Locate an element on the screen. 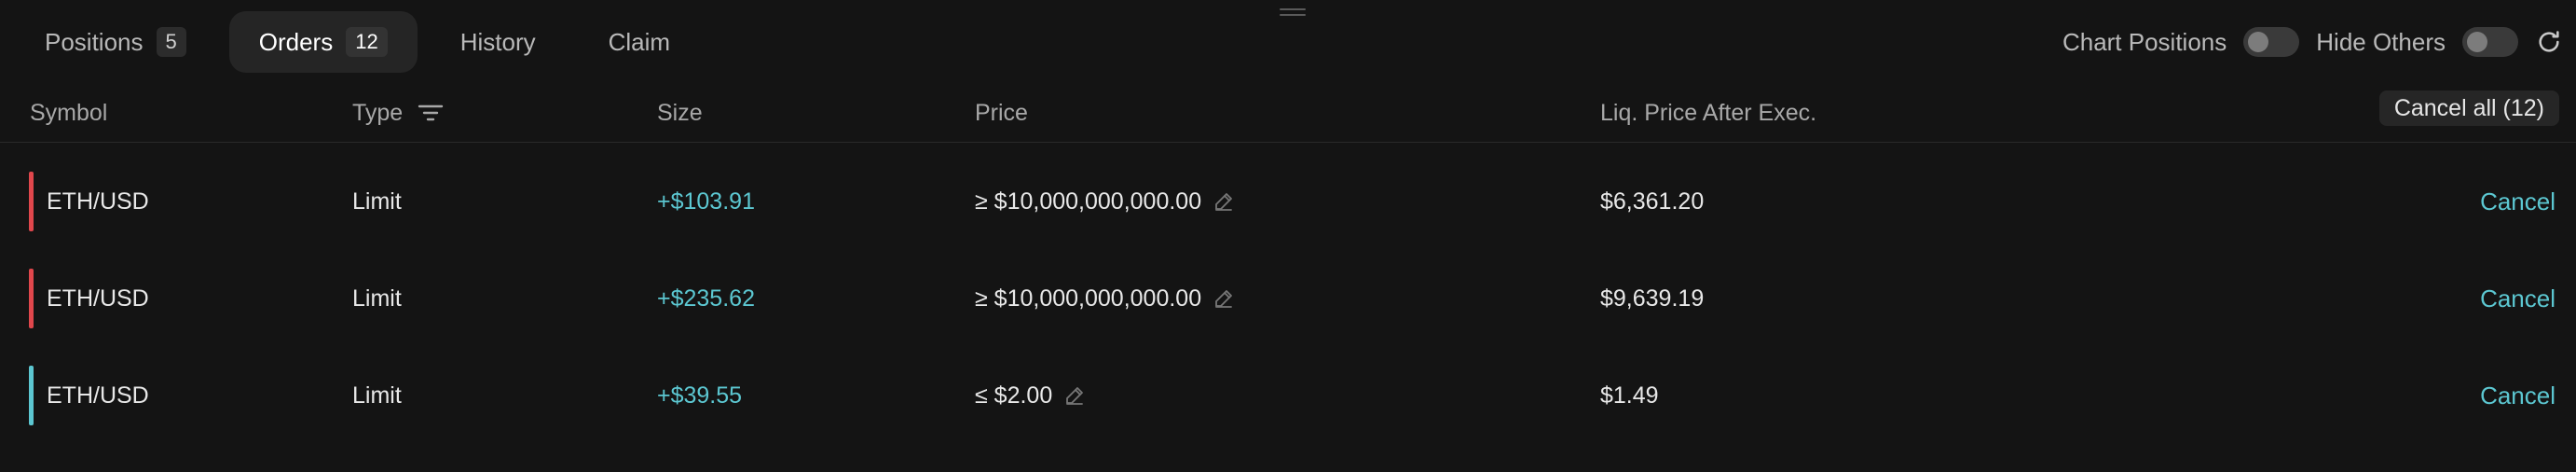  order-size: +$39.55 is located at coordinates (700, 395).